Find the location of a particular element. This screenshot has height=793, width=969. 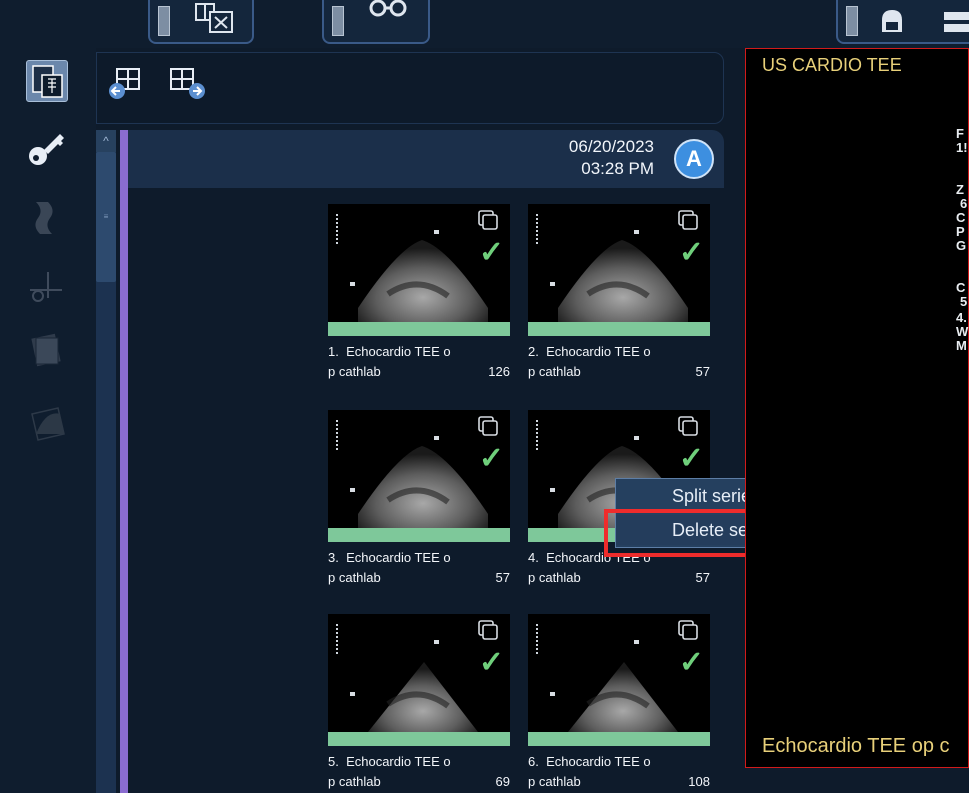

film-strip-icon is located at coordinates (44, 218).